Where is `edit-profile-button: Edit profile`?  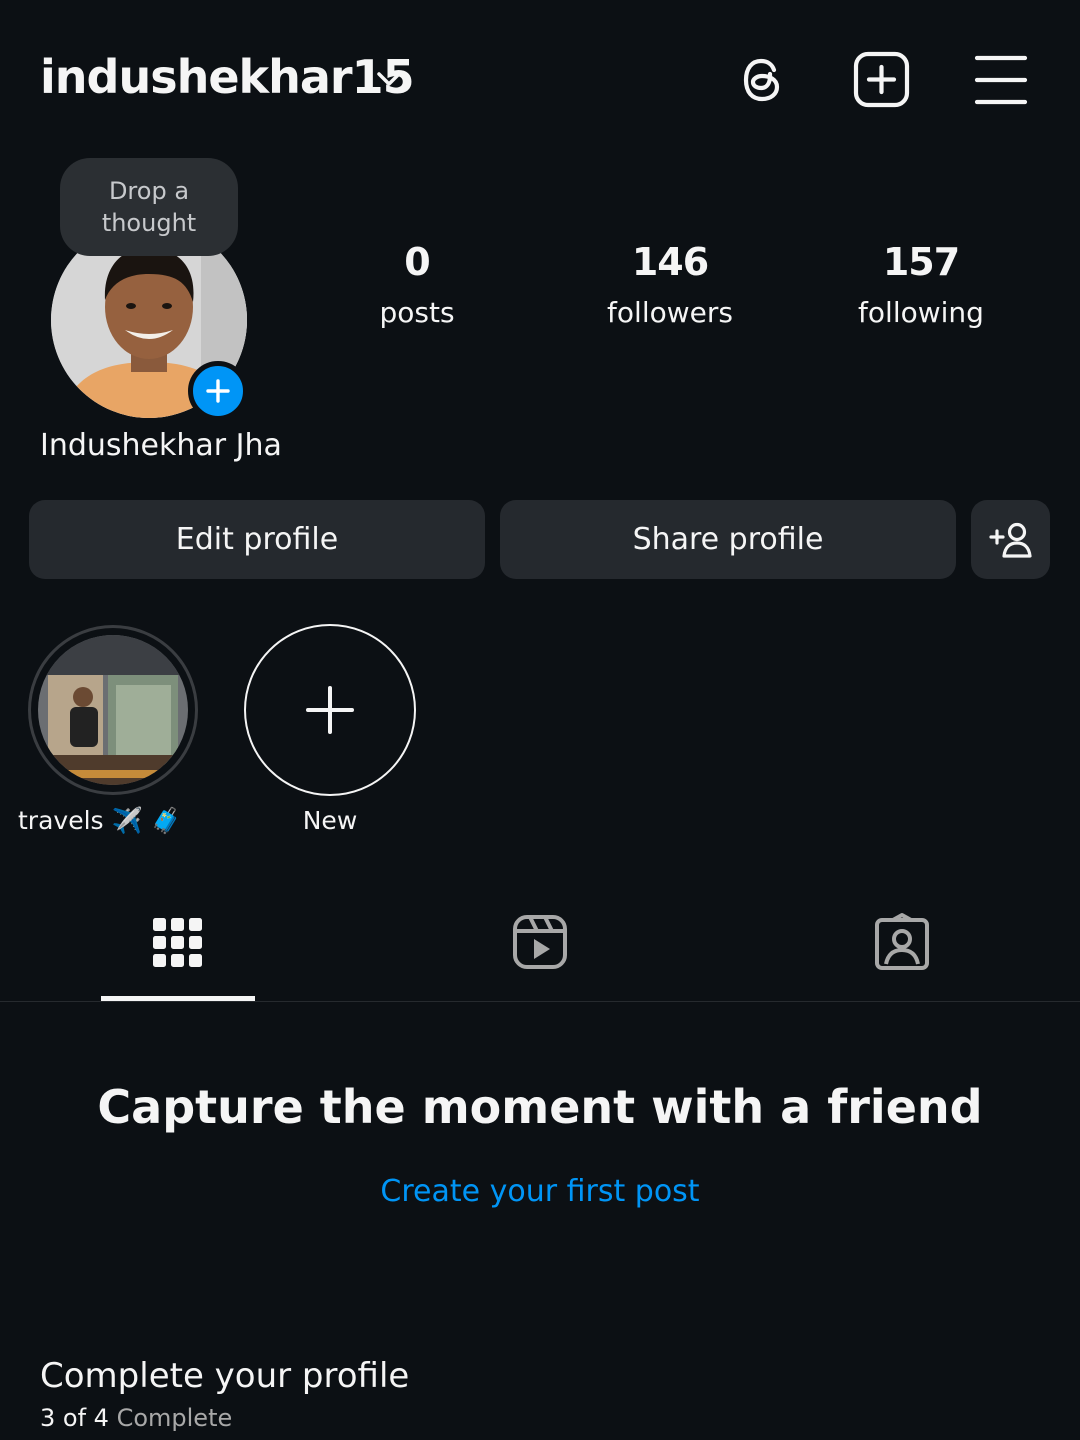
edit-profile-button: Edit profile is located at coordinates (257, 539).